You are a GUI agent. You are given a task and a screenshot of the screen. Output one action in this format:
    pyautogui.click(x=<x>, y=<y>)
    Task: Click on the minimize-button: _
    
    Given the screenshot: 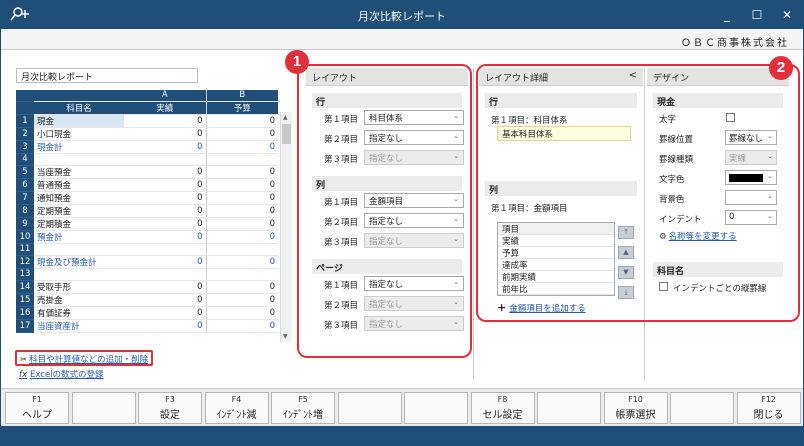 What is the action you would take?
    pyautogui.click(x=727, y=15)
    